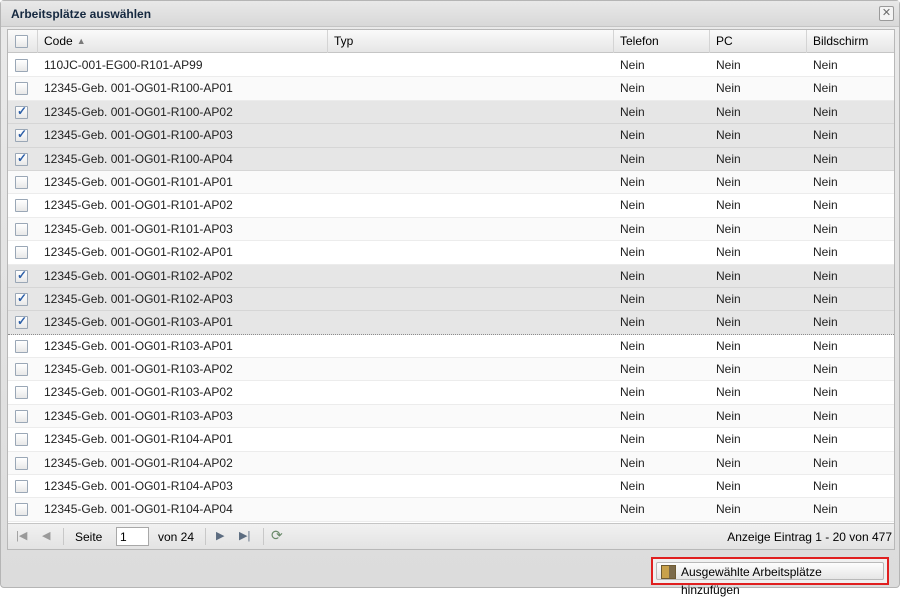 The width and height of the screenshot is (900, 599). Describe the element at coordinates (46, 535) in the screenshot. I see `prev-page-icon: ◀` at that location.